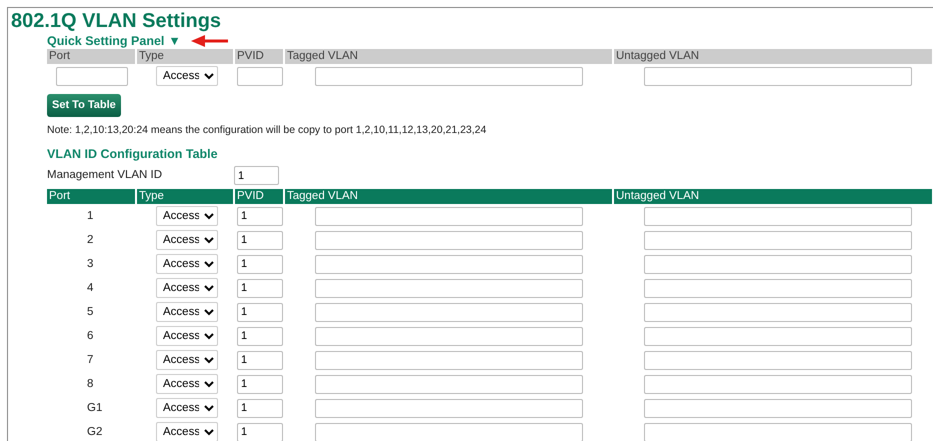 The image size is (933, 441). Describe the element at coordinates (92, 76) in the screenshot. I see `port-field` at that location.